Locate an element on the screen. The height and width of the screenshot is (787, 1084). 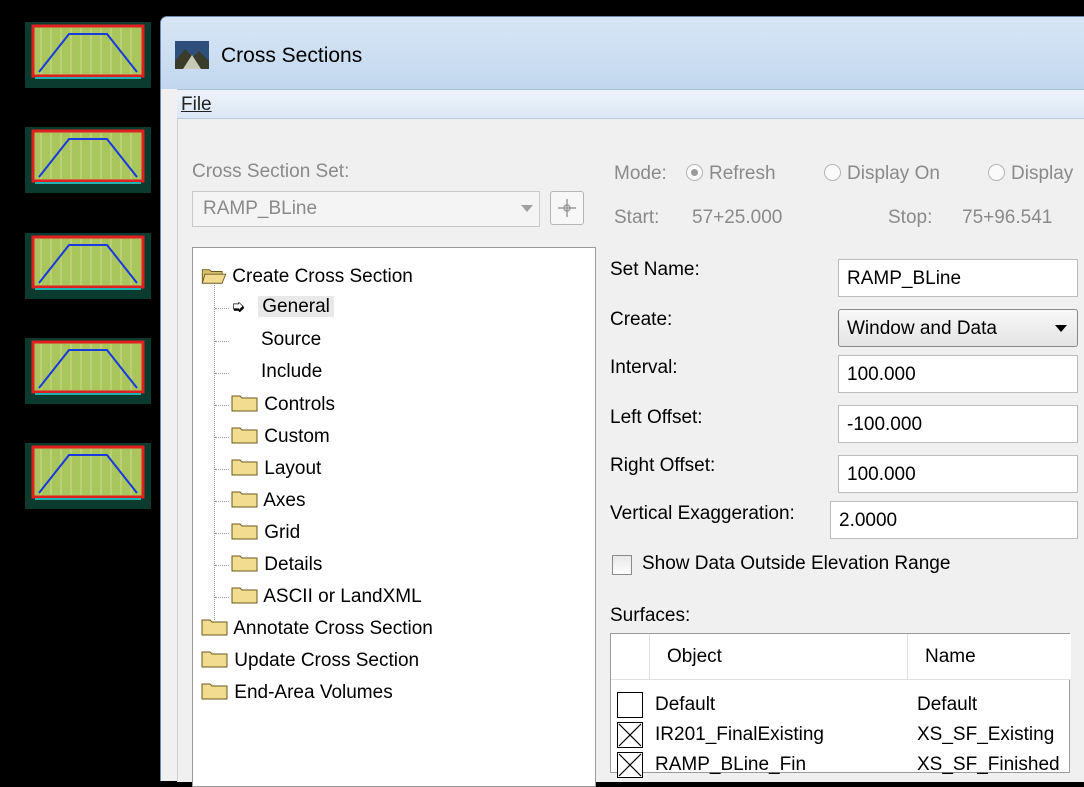
stop-label: Stop: is located at coordinates (910, 217).